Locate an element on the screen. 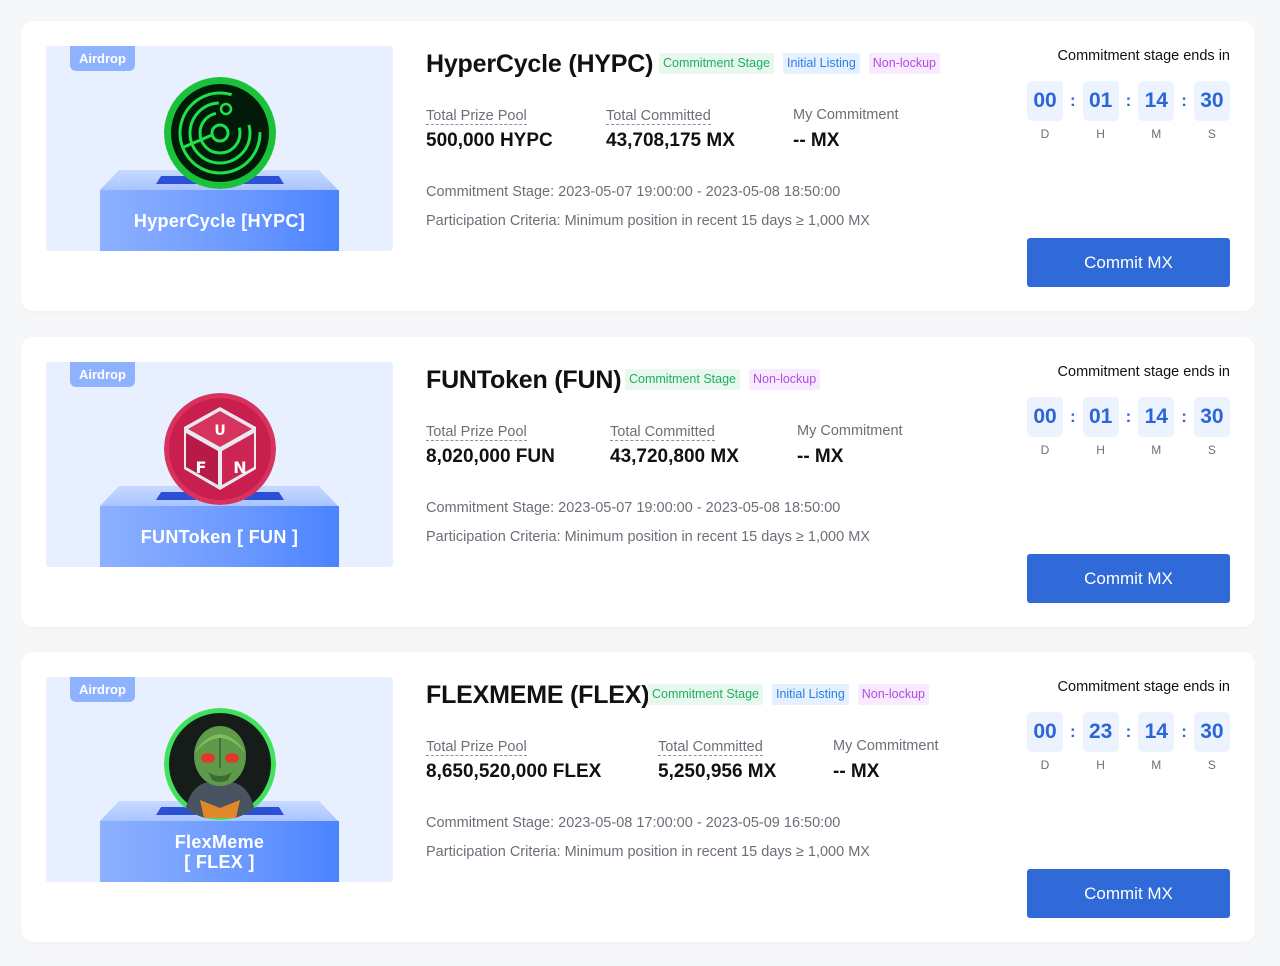  token-banner: Airdrop FlexMeme [ FLEX ] is located at coordinates (219, 779).